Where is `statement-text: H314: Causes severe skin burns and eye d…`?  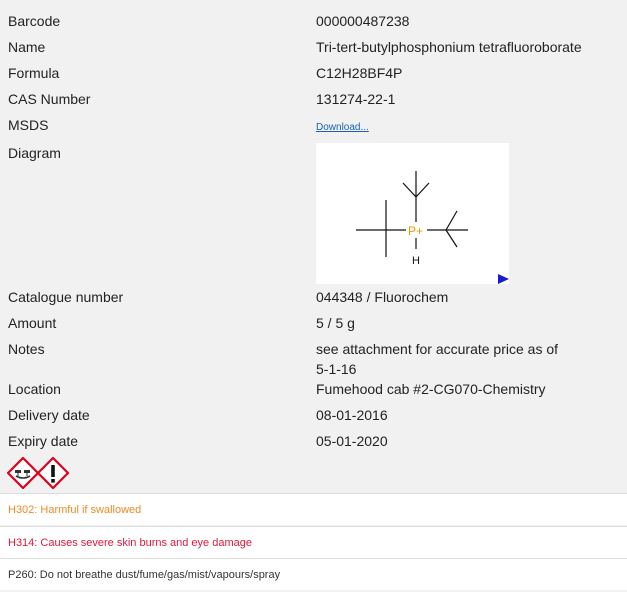
statement-text: H314: Causes severe skin burns and eye d… is located at coordinates (130, 543).